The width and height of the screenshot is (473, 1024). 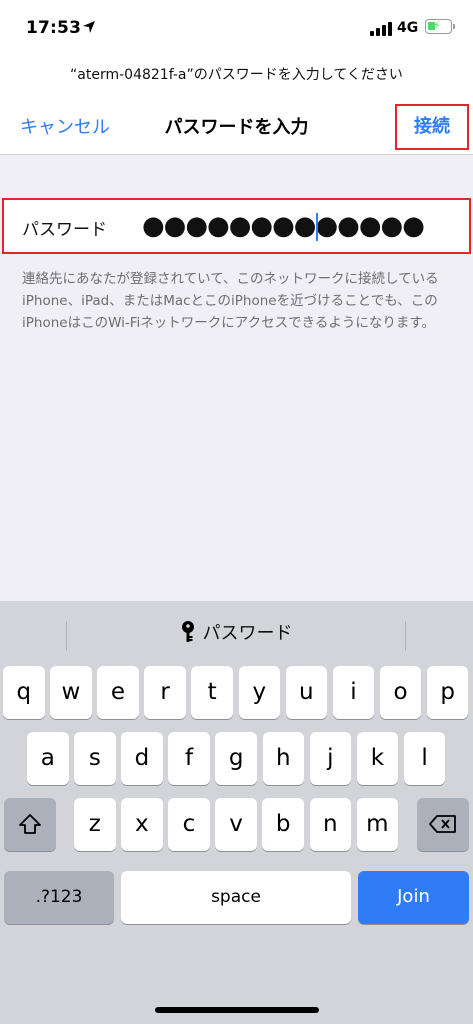 I want to click on key-l: l, so click(x=424, y=758).